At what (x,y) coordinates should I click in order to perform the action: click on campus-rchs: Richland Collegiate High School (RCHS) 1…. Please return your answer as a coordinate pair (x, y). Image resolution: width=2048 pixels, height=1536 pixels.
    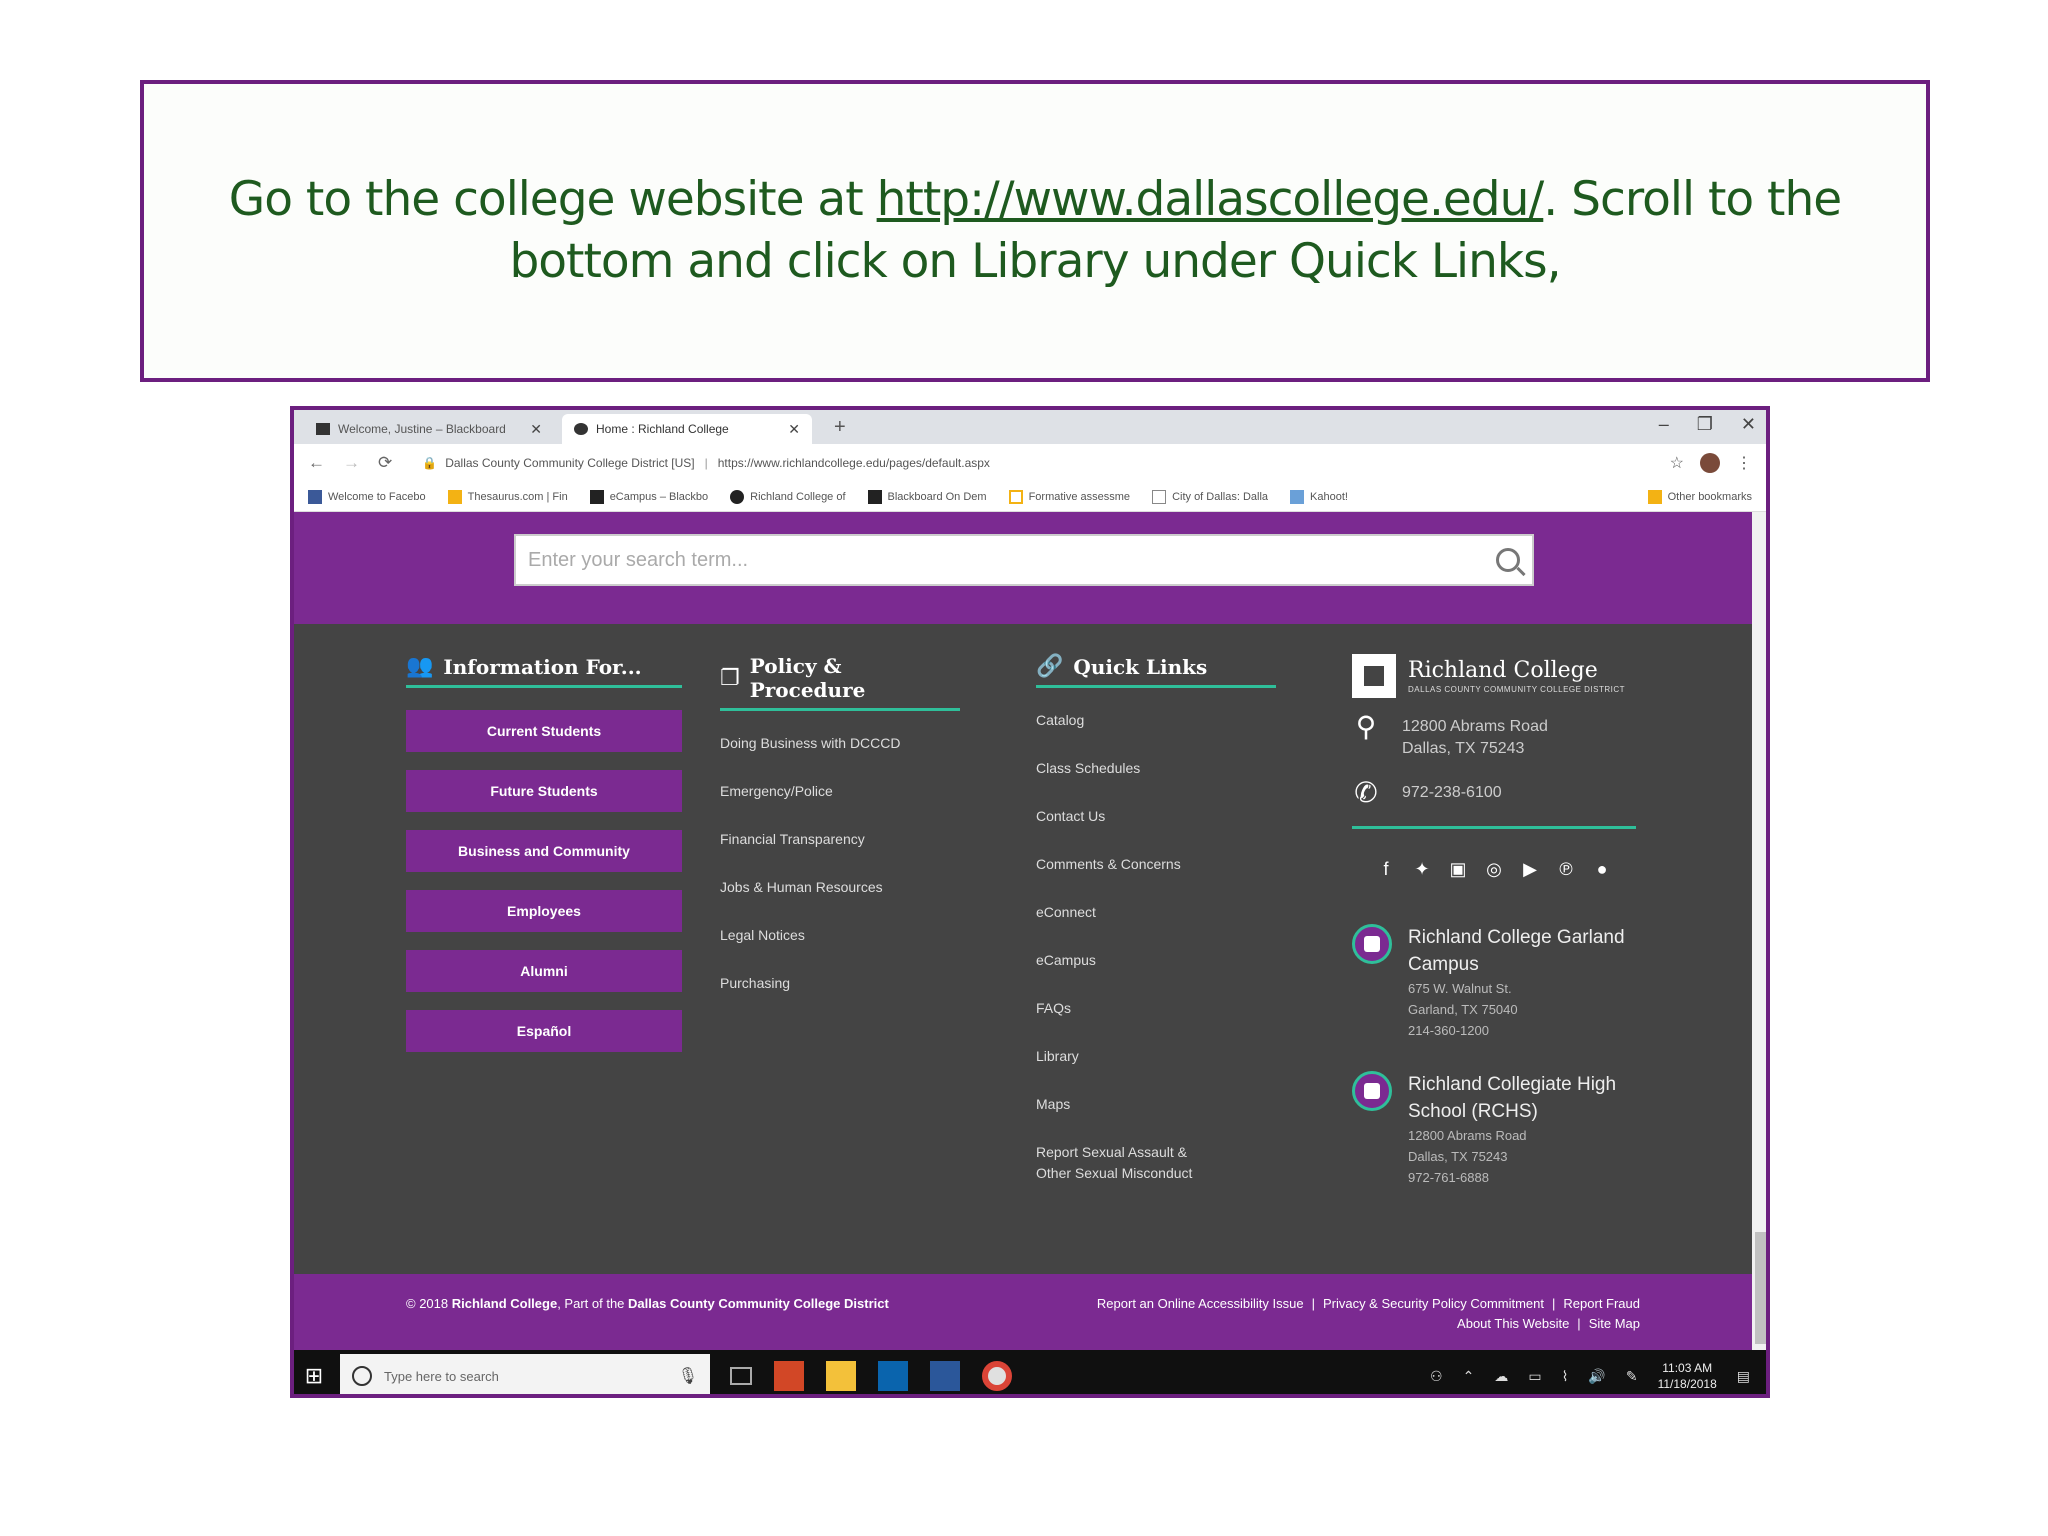
    Looking at the image, I should click on (1502, 1129).